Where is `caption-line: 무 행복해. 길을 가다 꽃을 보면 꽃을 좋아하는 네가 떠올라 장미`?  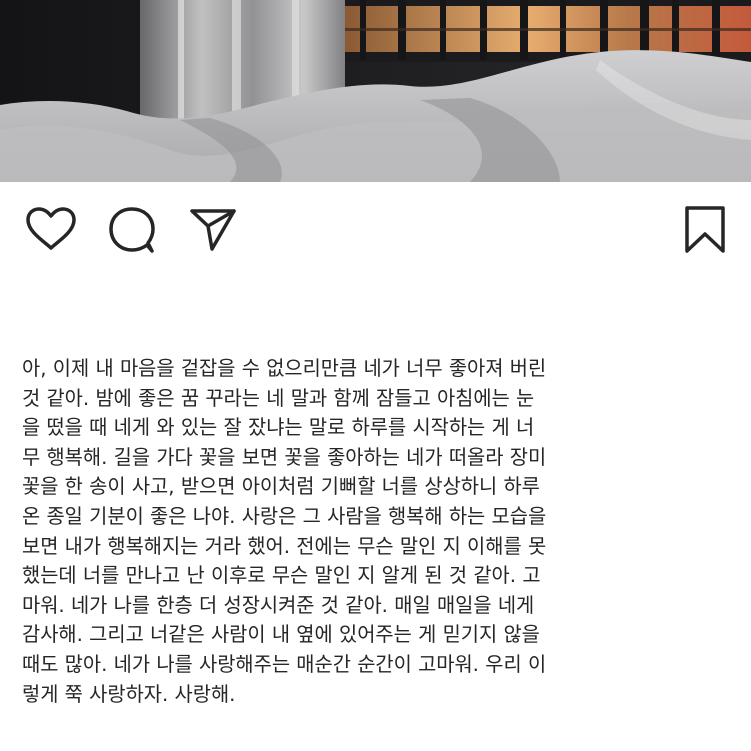 caption-line: 무 행복해. 길을 가다 꽃을 보면 꽃을 좋아하는 네가 떠올라 장미 is located at coordinates (284, 457).